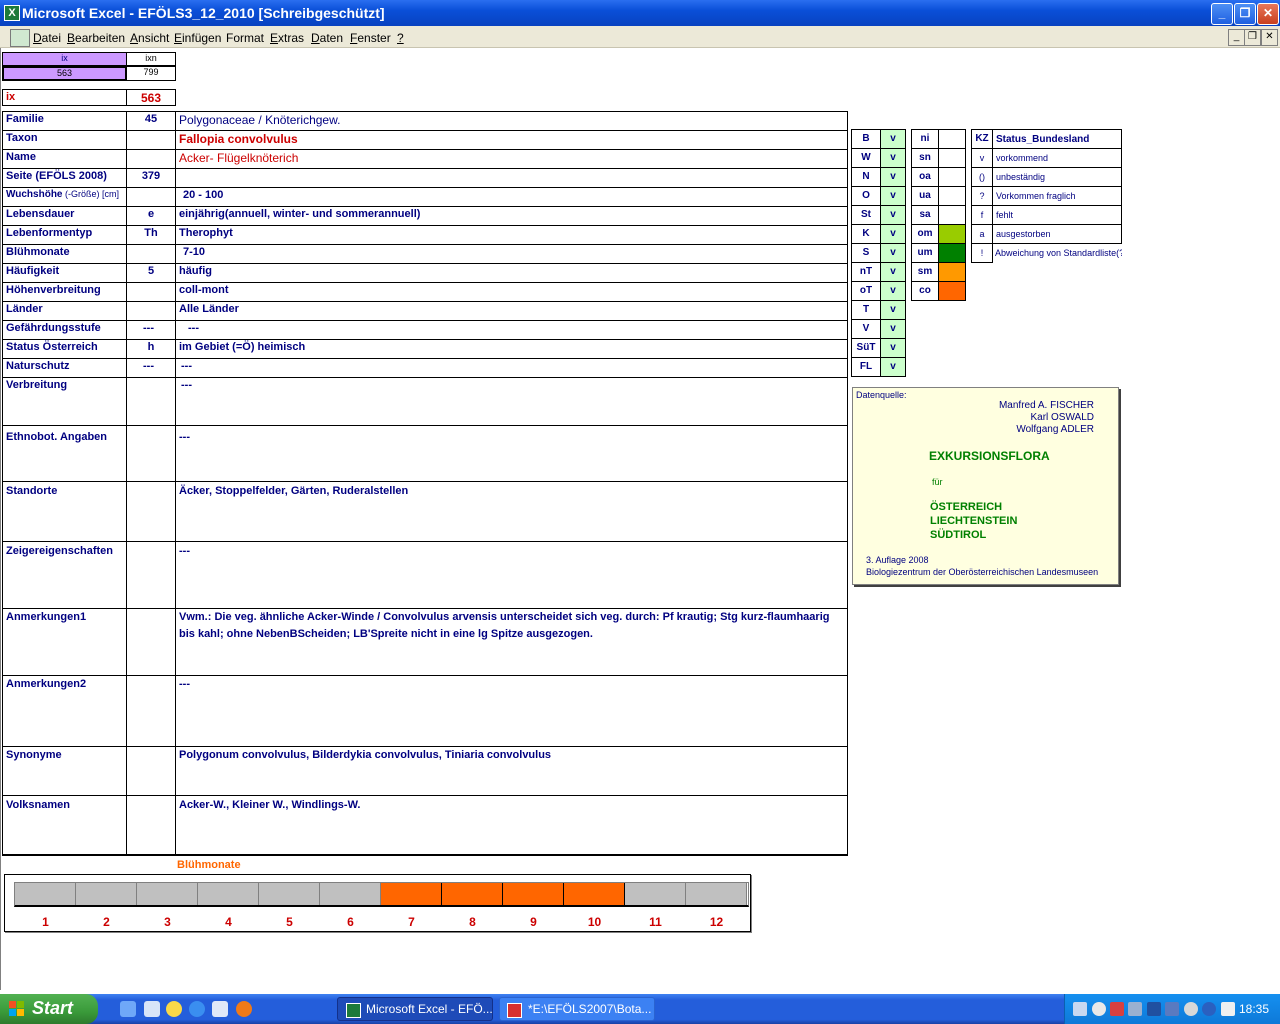 The height and width of the screenshot is (1024, 1280). I want to click on code-synonyme, so click(151, 771).